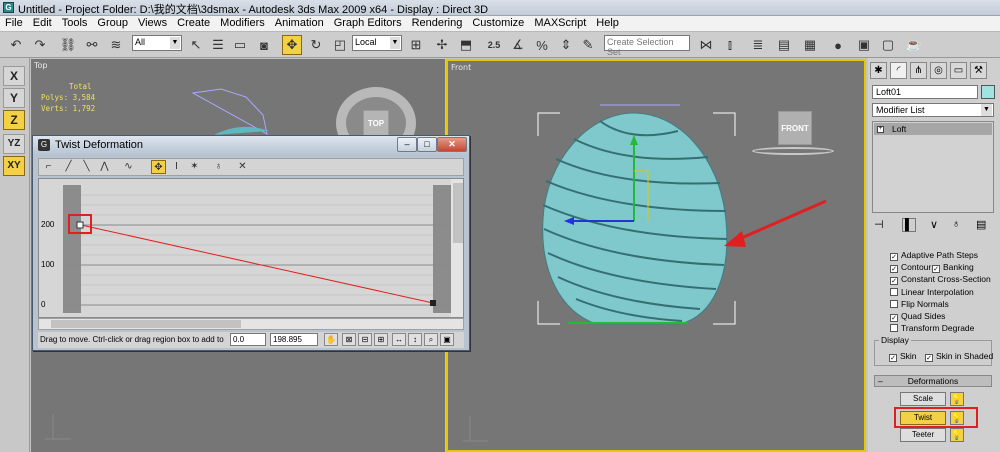 The height and width of the screenshot is (452, 1000). I want to click on window-crossing-icon: ◙, so click(264, 45).